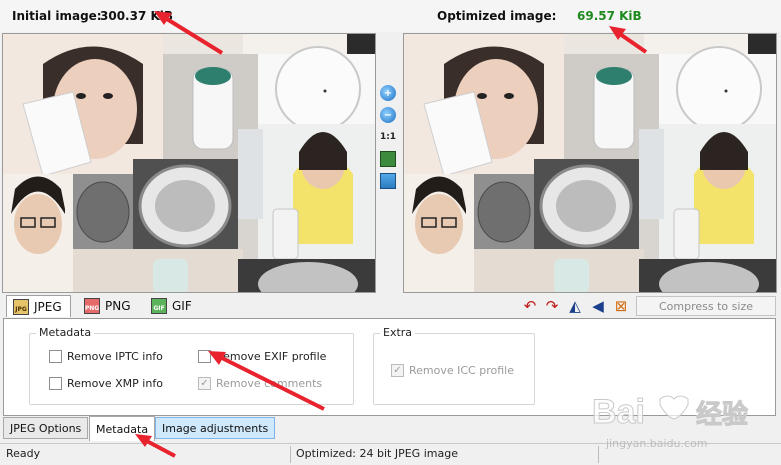 This screenshot has height=465, width=781. What do you see at coordinates (388, 181) in the screenshot?
I see `compare-icon` at bounding box center [388, 181].